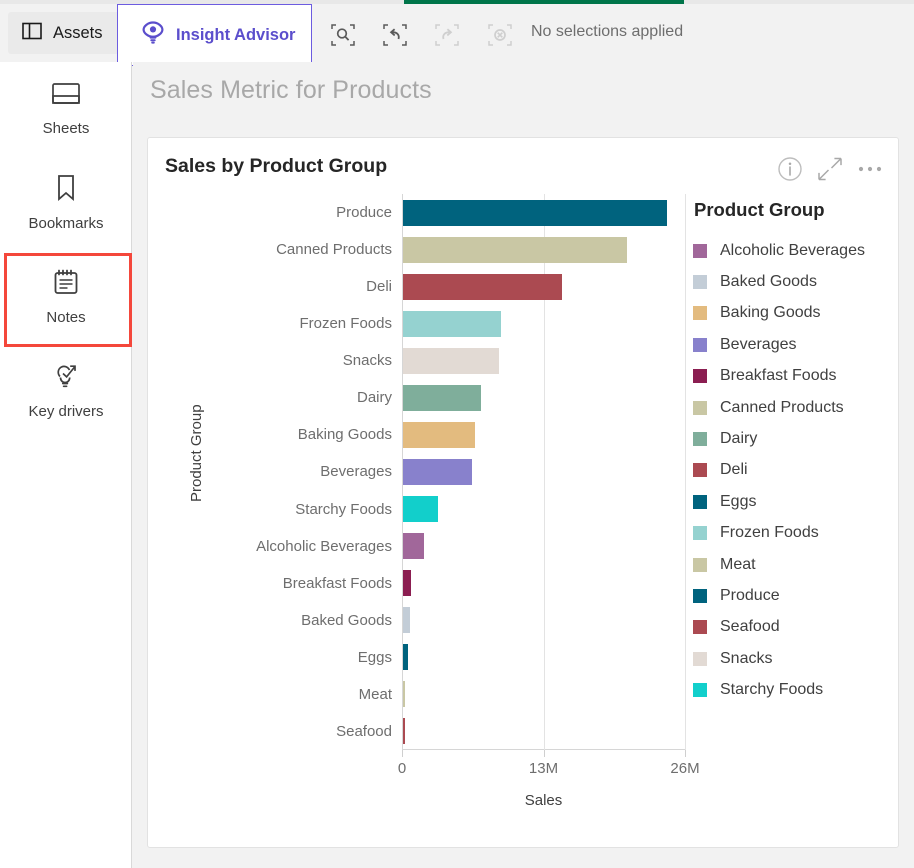  Describe the element at coordinates (793, 564) in the screenshot. I see `legend-item: Meat` at that location.